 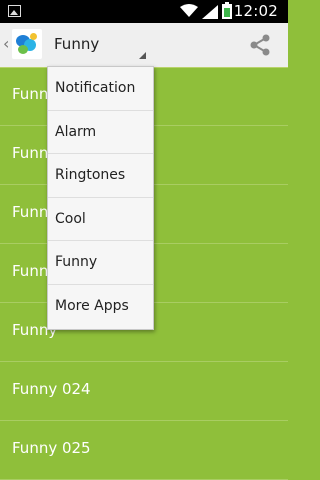 What do you see at coordinates (144, 11) in the screenshot?
I see `status-bar: 12:02` at bounding box center [144, 11].